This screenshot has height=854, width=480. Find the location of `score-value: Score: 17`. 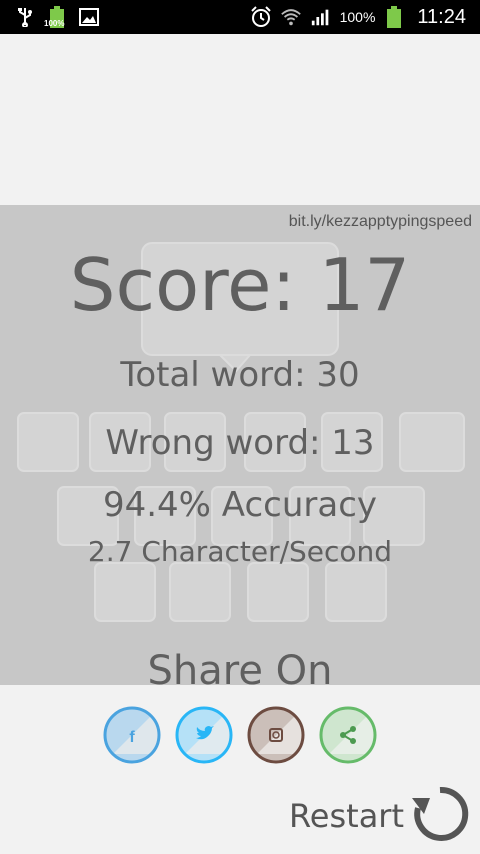

score-value: Score: 17 is located at coordinates (240, 285).